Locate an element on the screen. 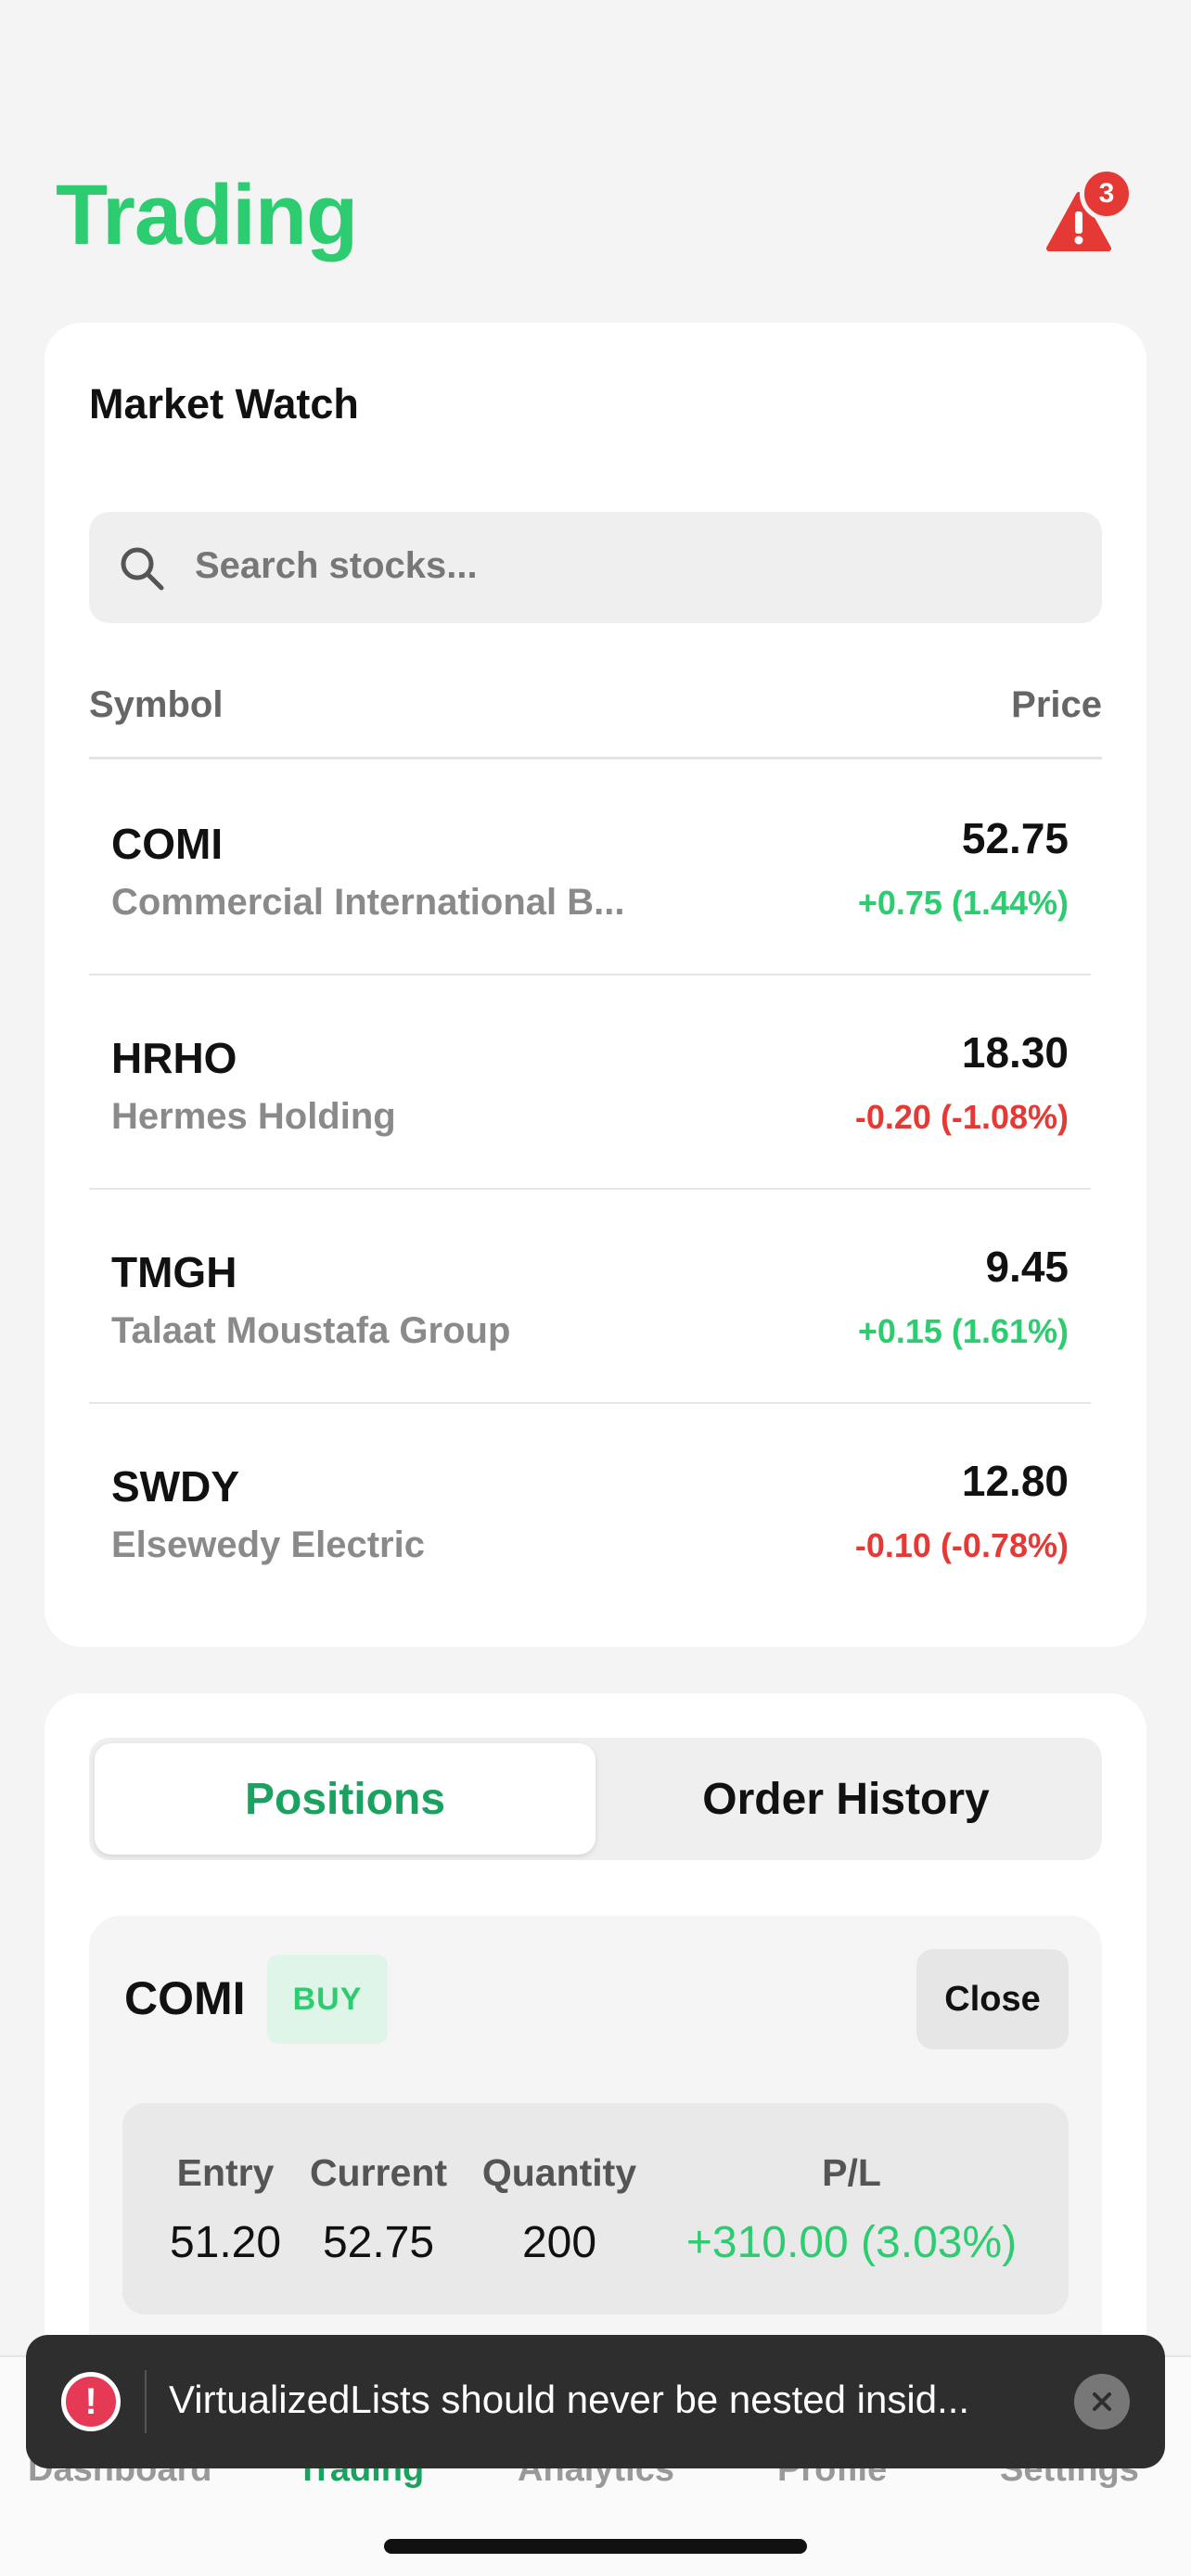 This screenshot has height=2576, width=1191. stat-current-value: 52.75 is located at coordinates (378, 2243).